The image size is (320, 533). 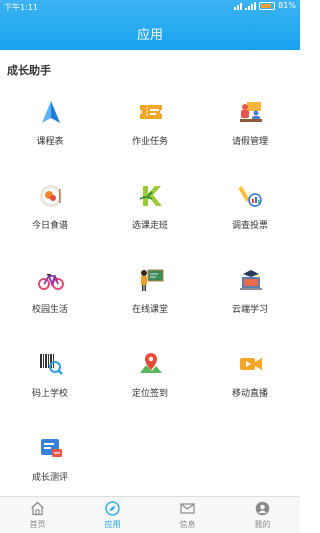 I want to click on signal-icon, so click(x=251, y=5).